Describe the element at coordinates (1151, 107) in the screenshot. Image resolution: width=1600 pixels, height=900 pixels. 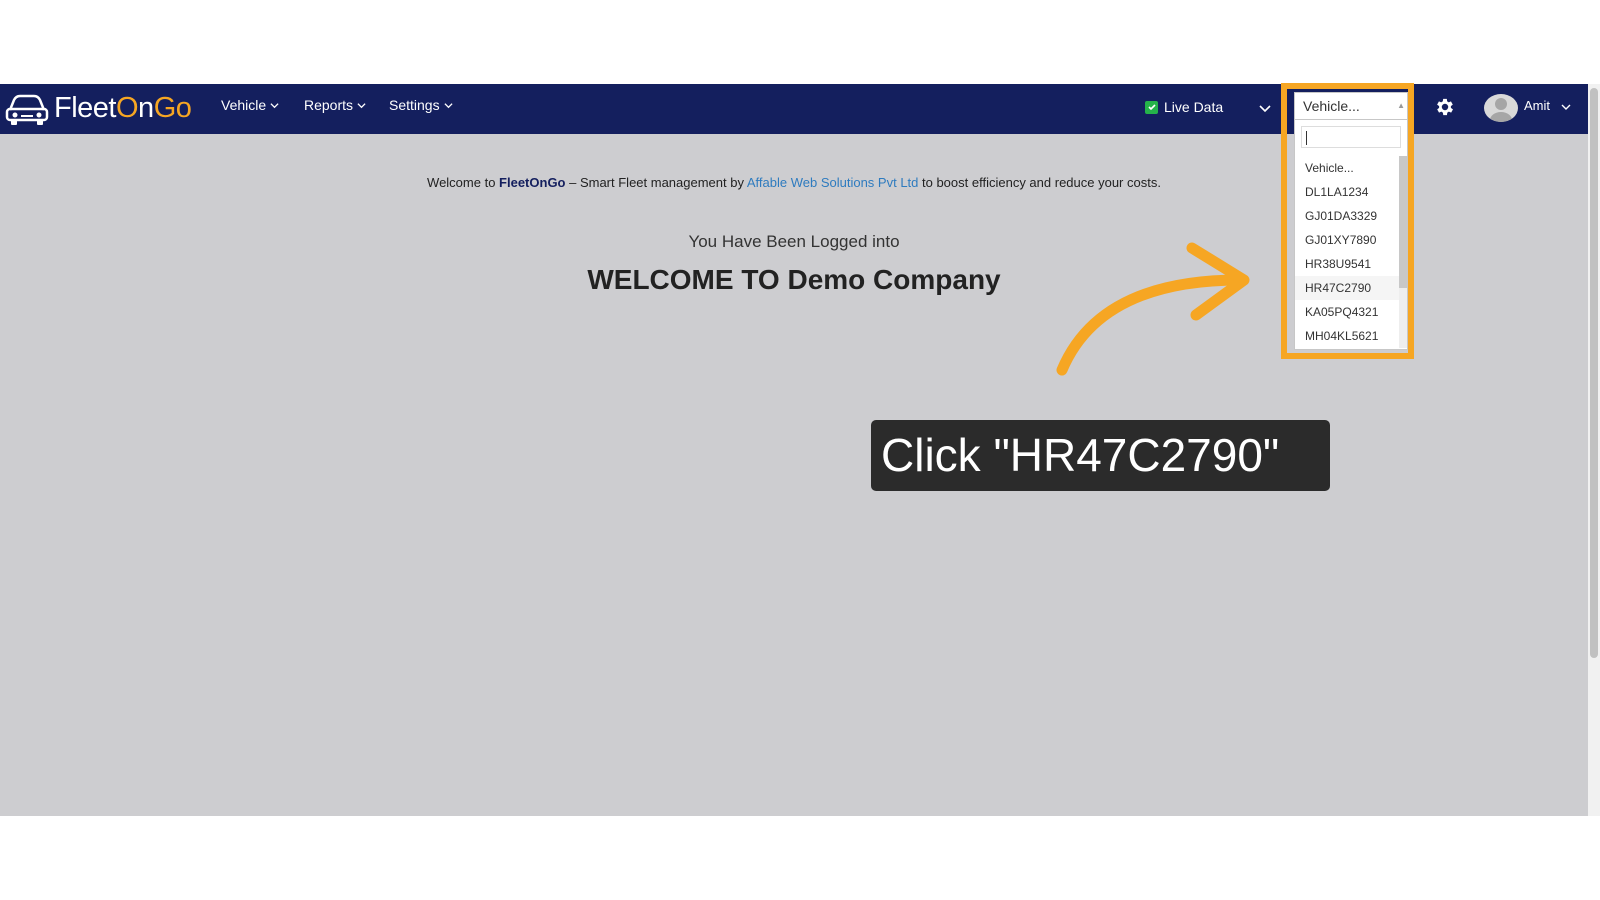
I see `checkbox-checked-icon` at that location.